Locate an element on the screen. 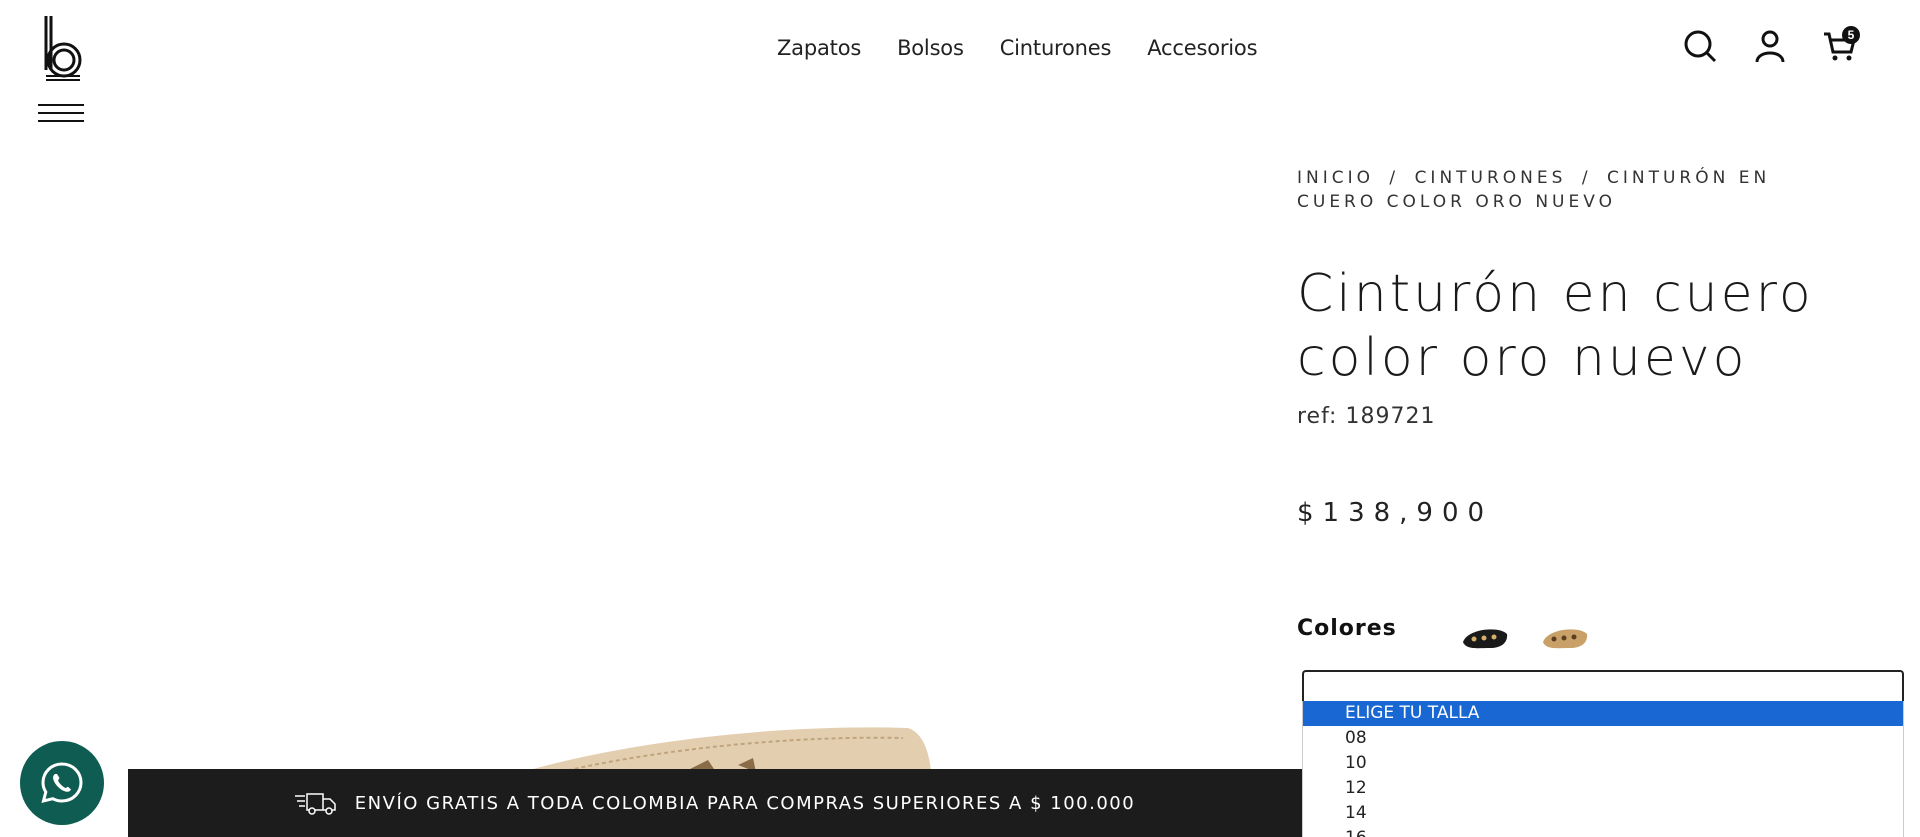 The height and width of the screenshot is (837, 1920). whatsapp-icon is located at coordinates (62, 783).